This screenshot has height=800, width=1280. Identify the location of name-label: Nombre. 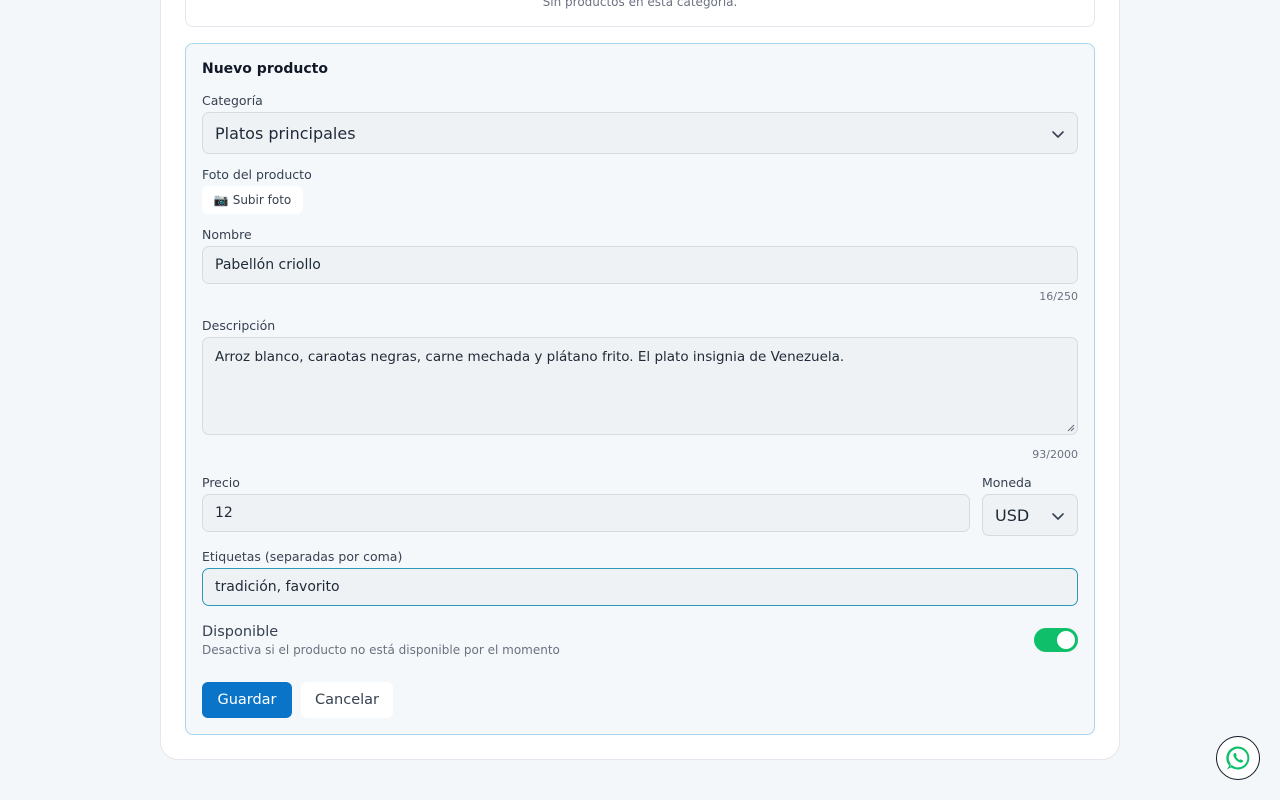
(227, 234).